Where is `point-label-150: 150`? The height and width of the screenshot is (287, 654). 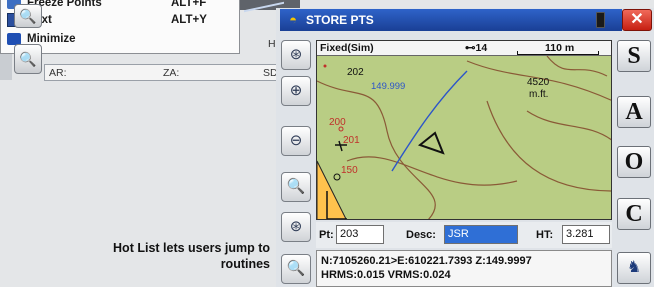
point-label-150: 150 is located at coordinates (349, 170).